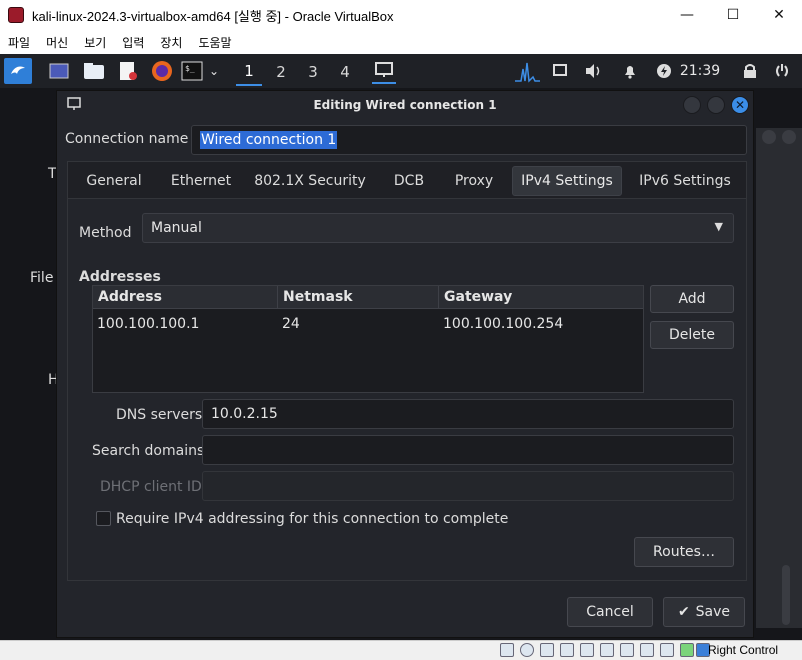  I want to click on chevron-down-icon: ▼, so click(718, 226).